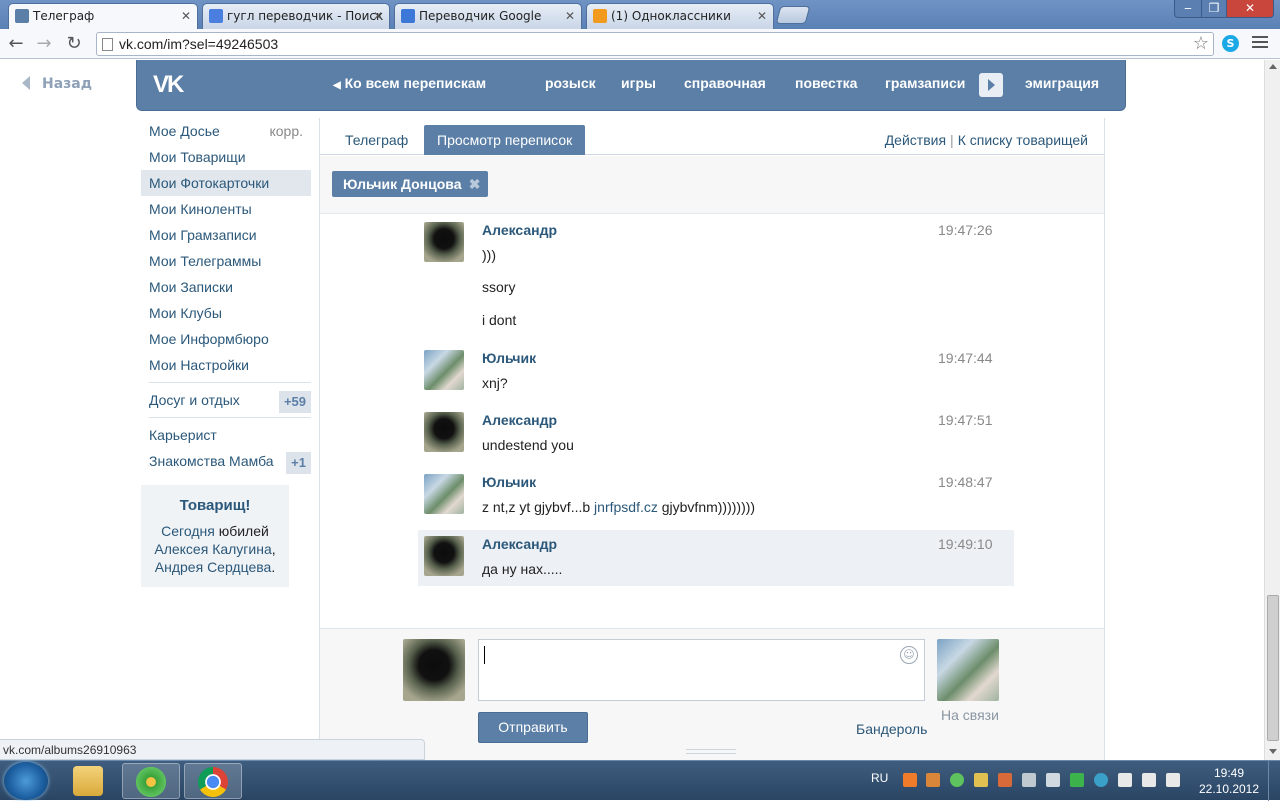 This screenshot has width=1280, height=801. I want to click on volume-icon, so click(1173, 780).